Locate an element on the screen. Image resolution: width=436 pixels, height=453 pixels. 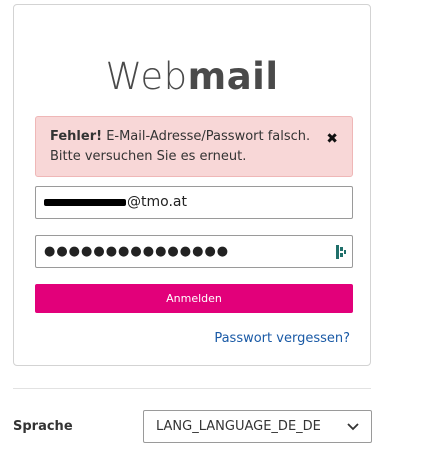
email-field: @tmo.at is located at coordinates (194, 202).